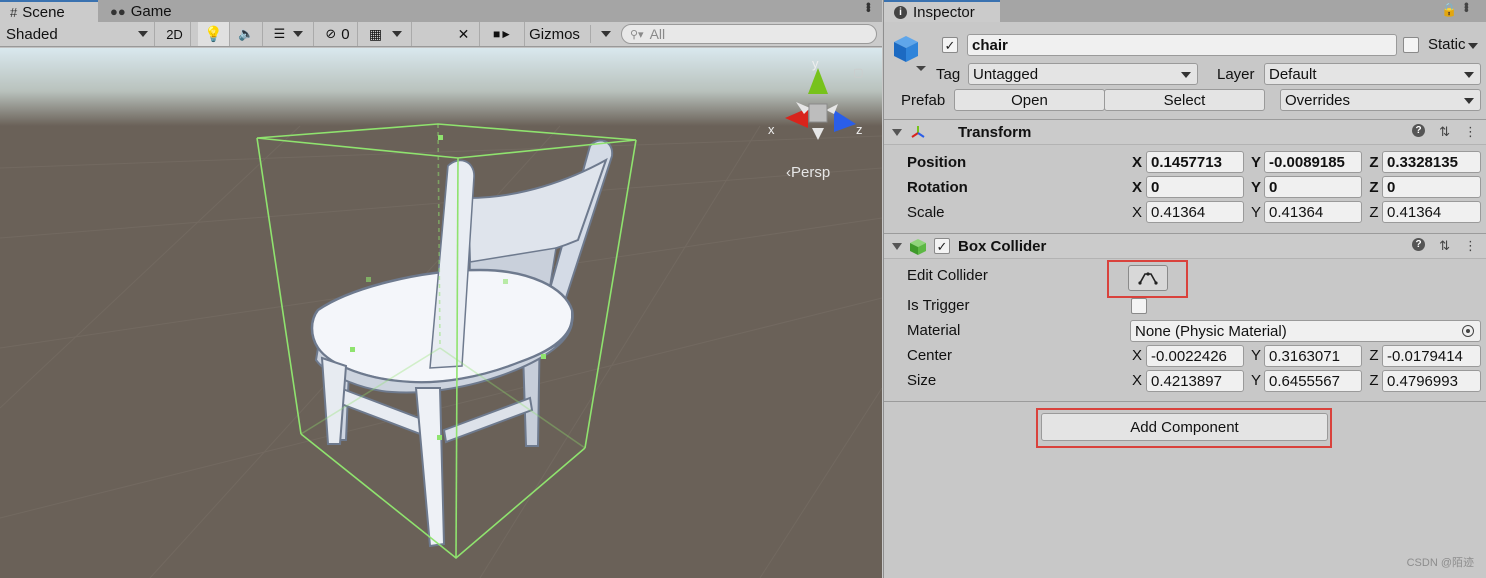 The image size is (1486, 578). I want to click on gizmo-z-label: z, so click(859, 129).